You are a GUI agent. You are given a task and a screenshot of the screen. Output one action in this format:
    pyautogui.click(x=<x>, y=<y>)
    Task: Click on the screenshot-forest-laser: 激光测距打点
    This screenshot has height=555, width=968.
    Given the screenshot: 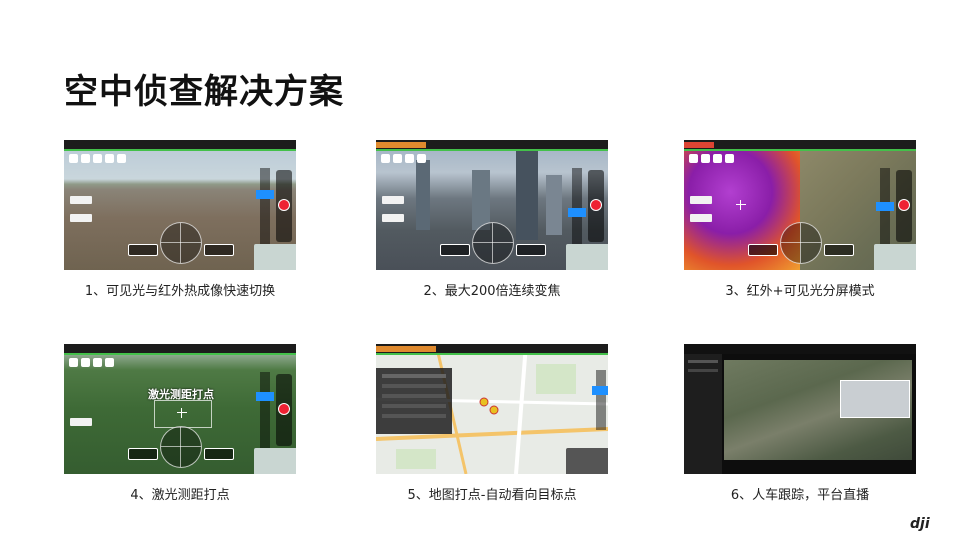 What is the action you would take?
    pyautogui.click(x=180, y=409)
    